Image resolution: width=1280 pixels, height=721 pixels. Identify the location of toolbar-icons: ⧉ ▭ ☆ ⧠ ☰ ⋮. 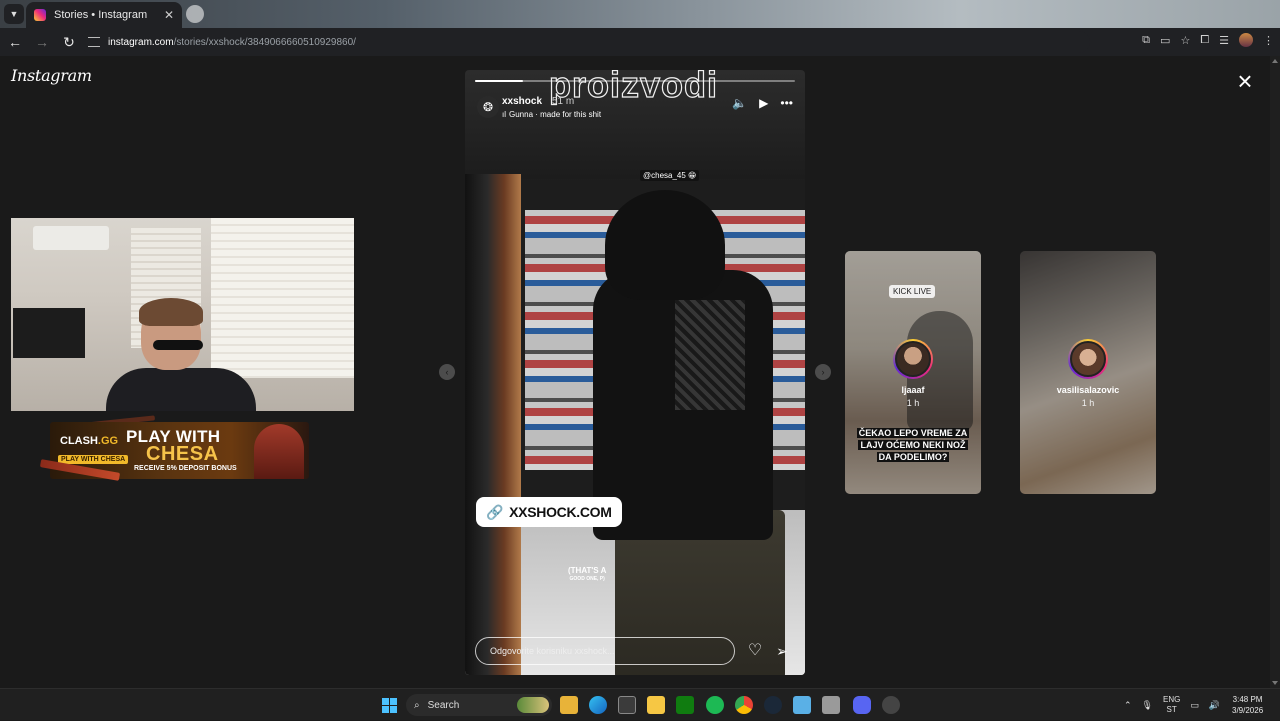
(1208, 40).